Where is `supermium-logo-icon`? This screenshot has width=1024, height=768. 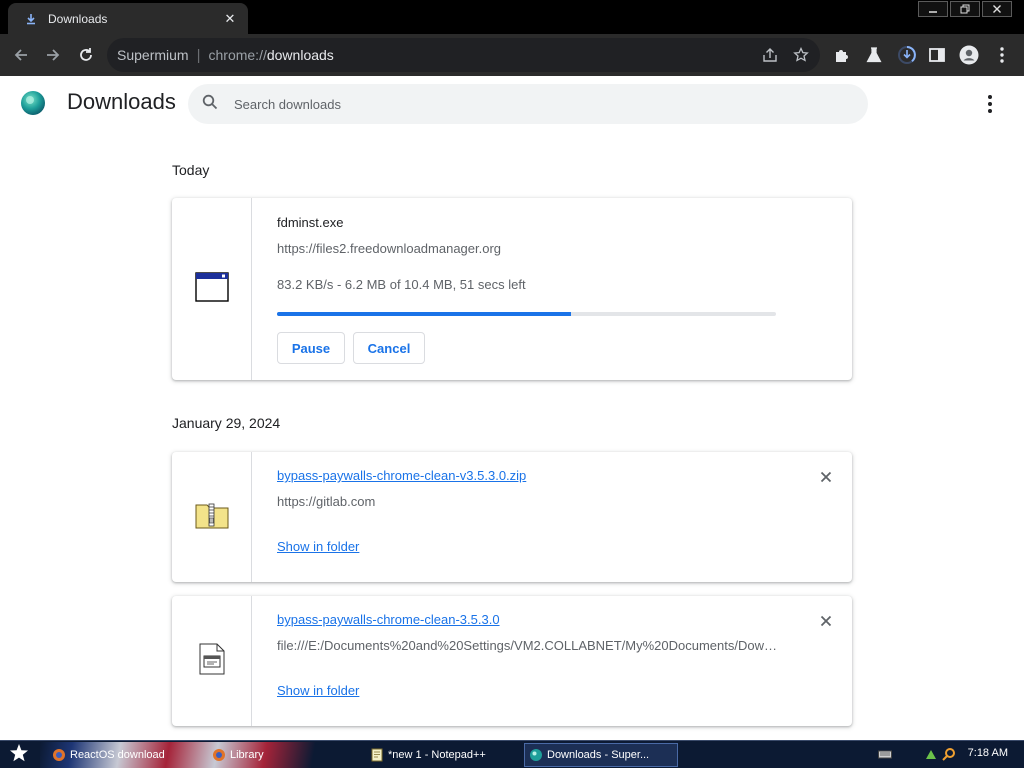 supermium-logo-icon is located at coordinates (33, 103).